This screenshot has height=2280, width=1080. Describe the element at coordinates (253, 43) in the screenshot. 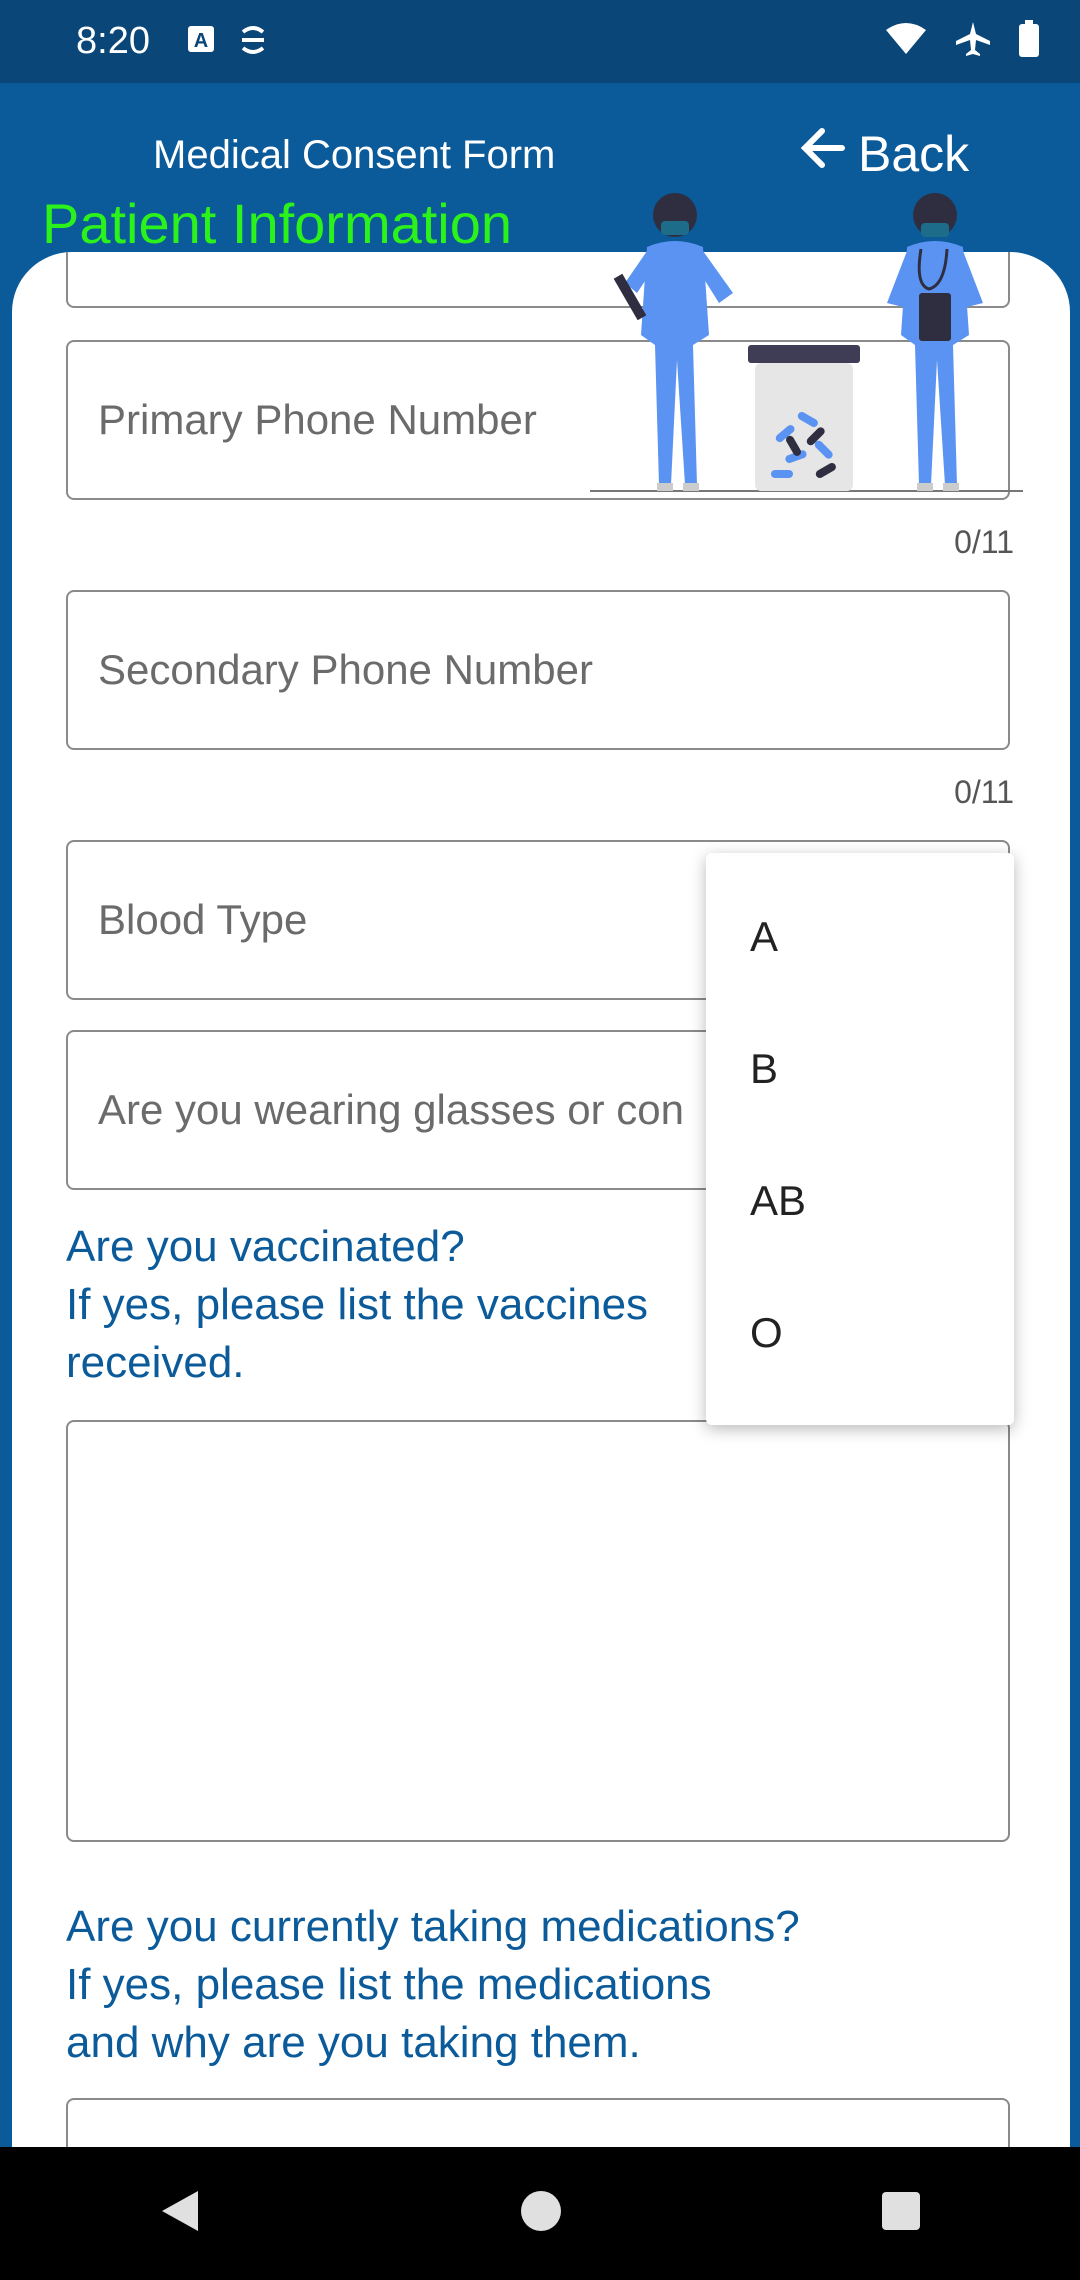

I see `assistant-icon` at that location.